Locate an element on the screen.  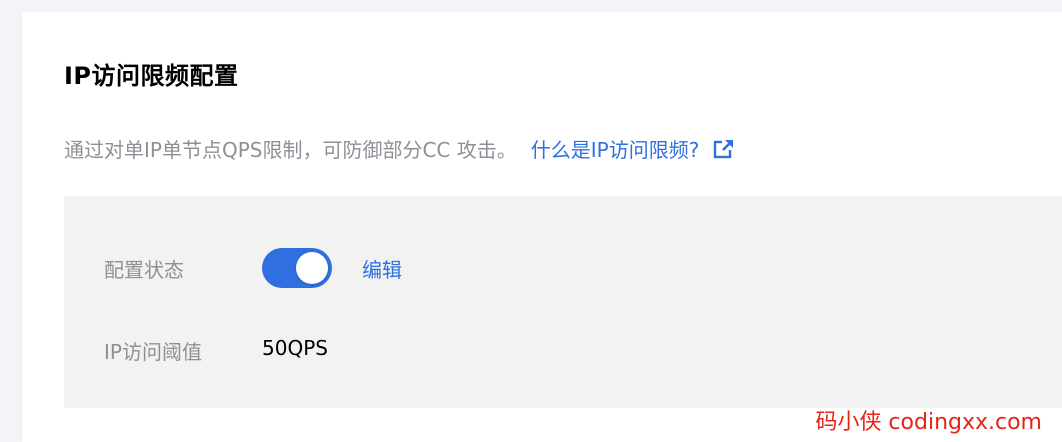
status-label: 配置状态 is located at coordinates (144, 270).